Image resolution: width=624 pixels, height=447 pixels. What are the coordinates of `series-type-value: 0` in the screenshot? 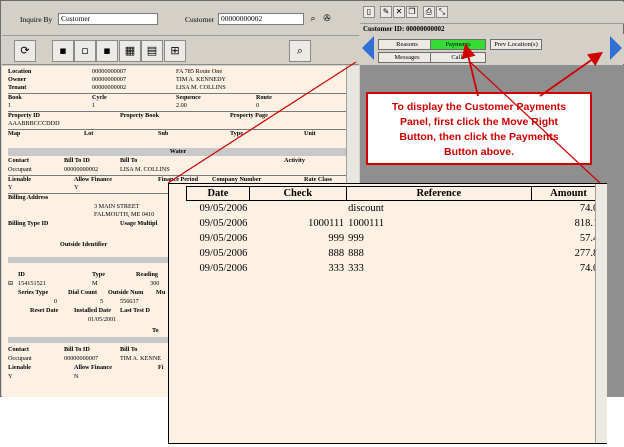 It's located at (56, 301).